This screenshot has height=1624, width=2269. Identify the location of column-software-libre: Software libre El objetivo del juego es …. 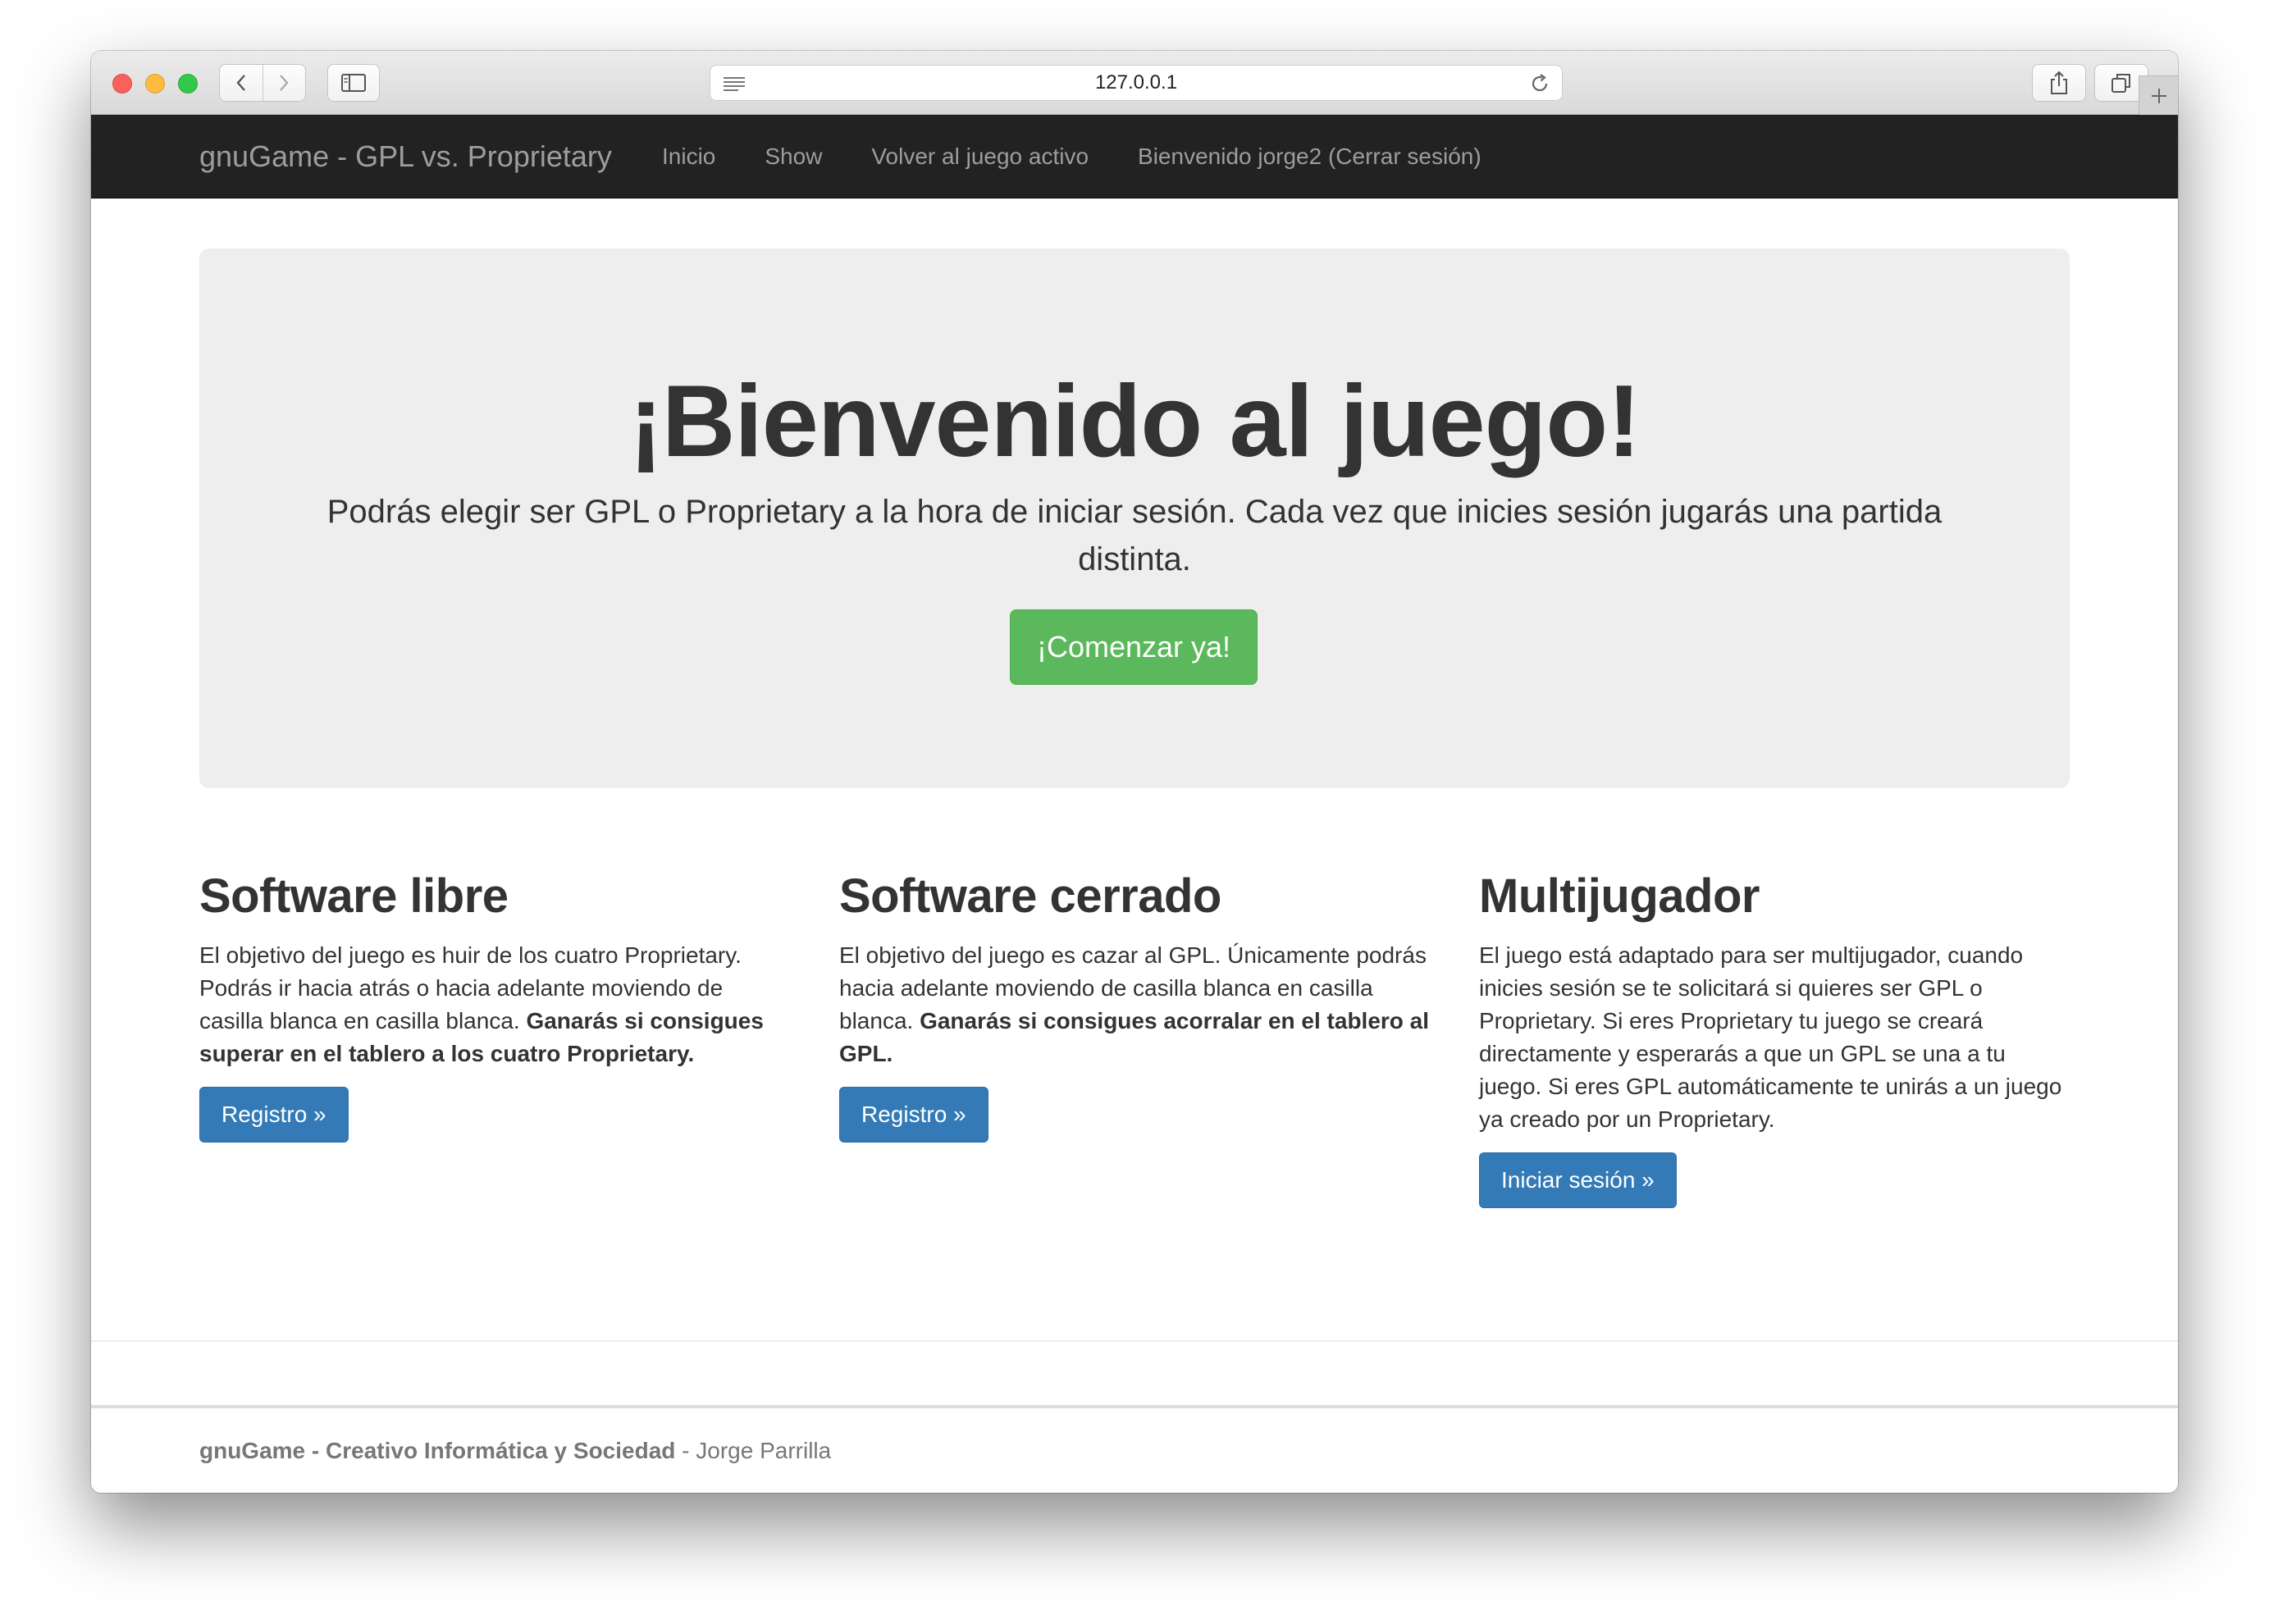
(495, 1003).